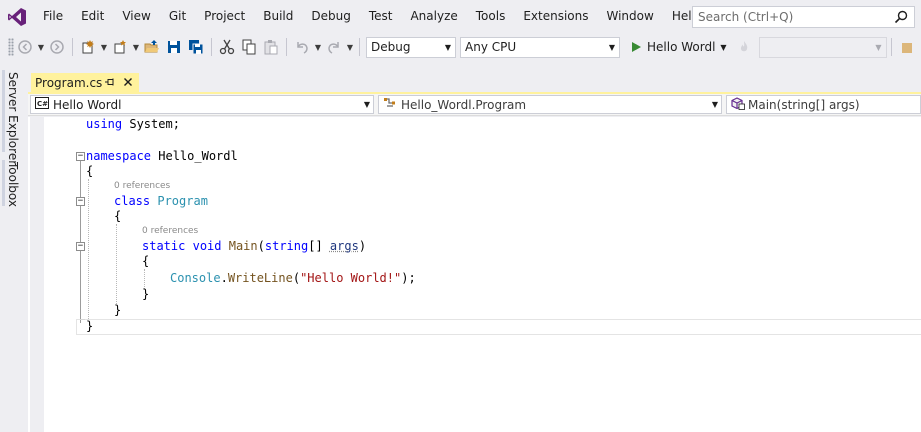 This screenshot has width=921, height=432. I want to click on member-select: Main(string[] args), so click(823, 104).